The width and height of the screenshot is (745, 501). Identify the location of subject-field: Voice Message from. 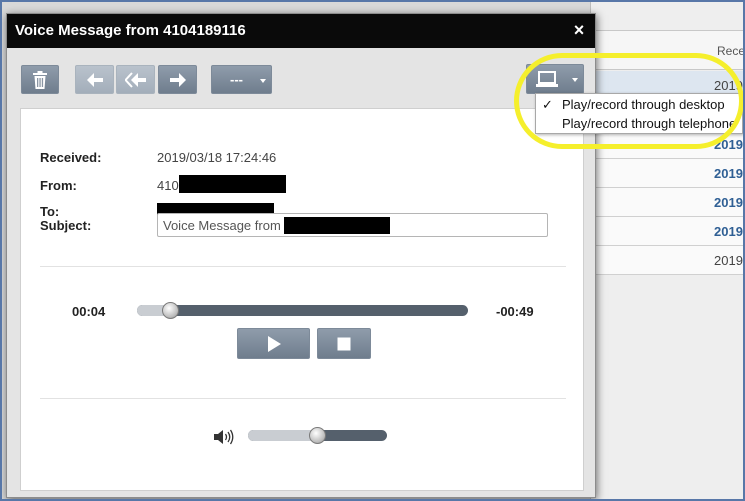
(352, 225).